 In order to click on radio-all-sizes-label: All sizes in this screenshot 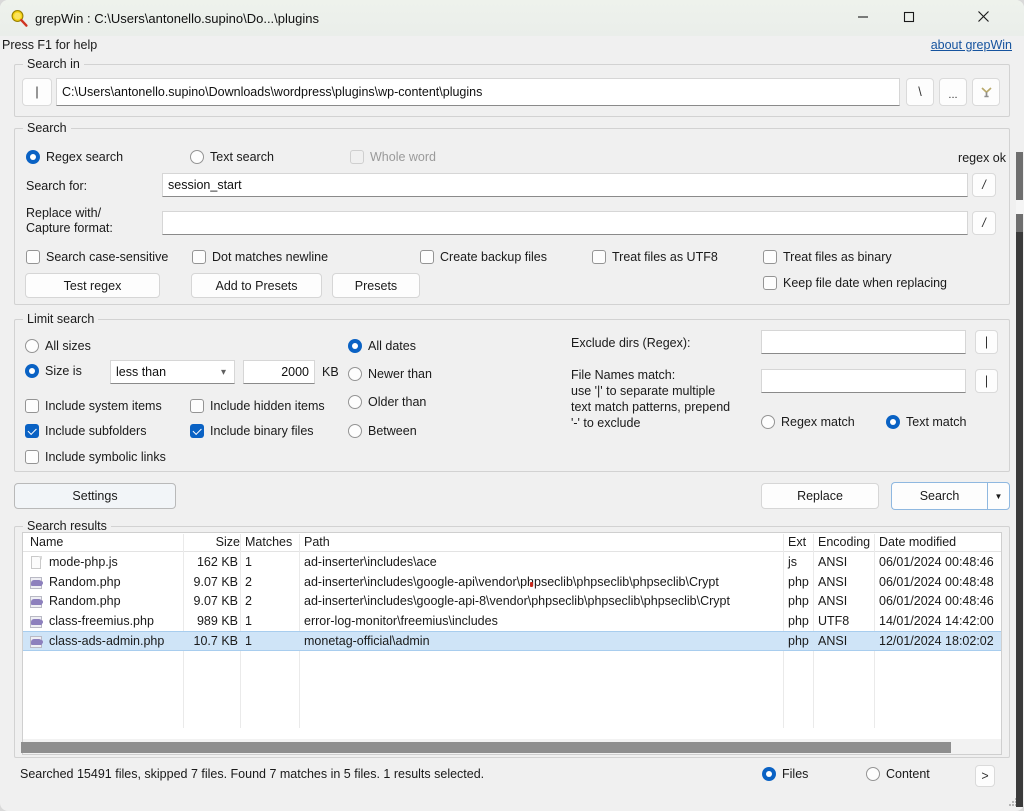, I will do `click(68, 346)`.